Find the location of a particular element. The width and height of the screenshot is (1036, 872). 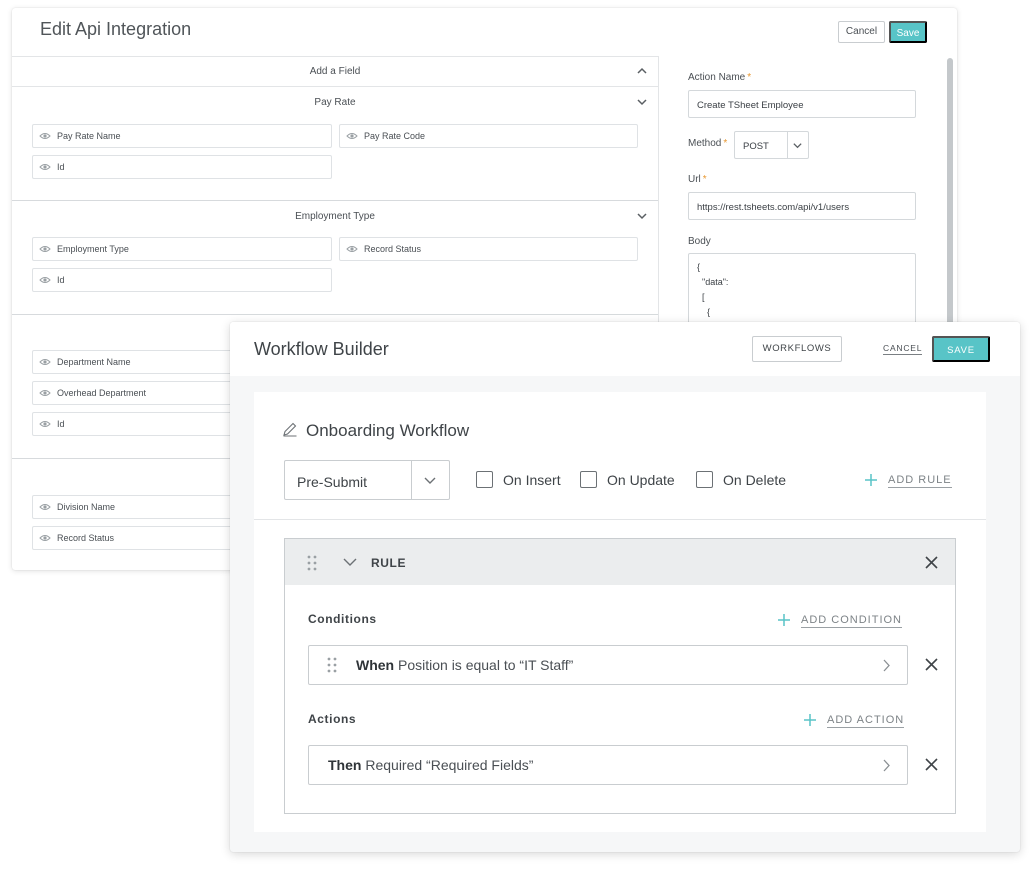

checkbox-label: On Update is located at coordinates (641, 480).